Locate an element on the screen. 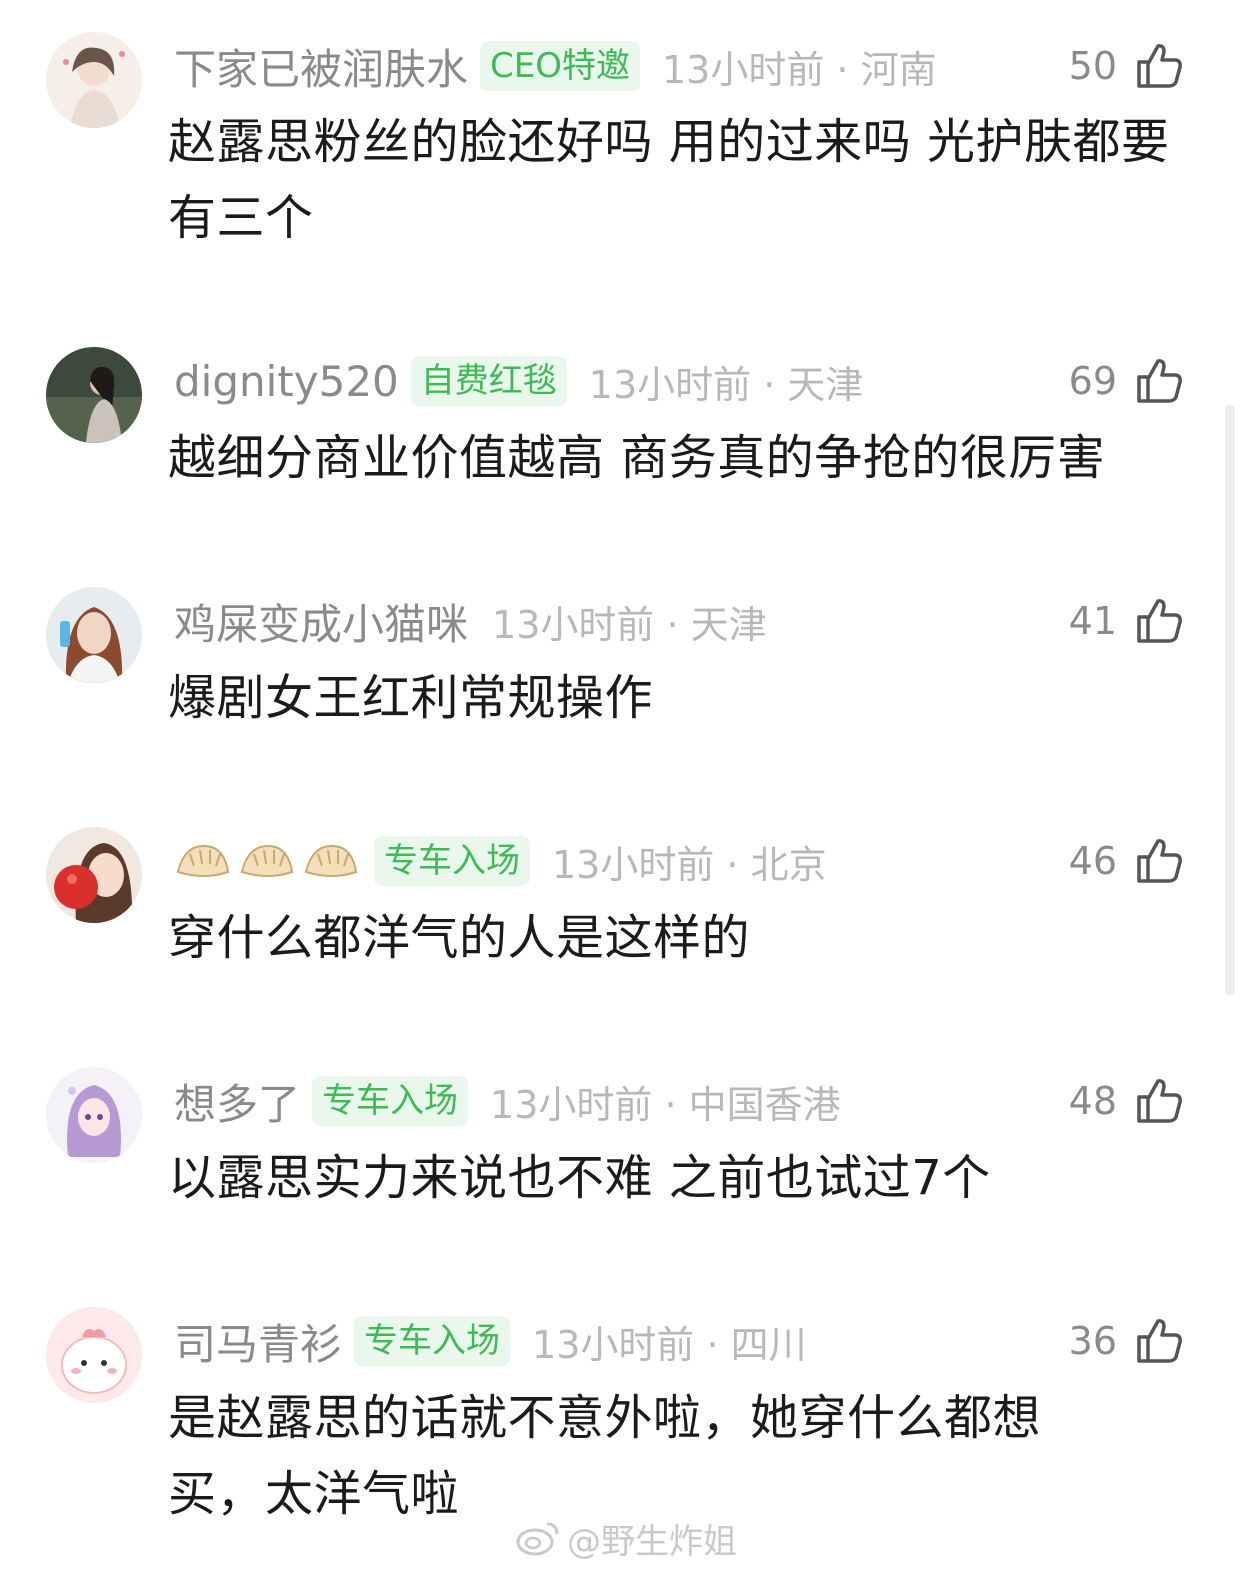  like-count: 69 is located at coordinates (1092, 381).